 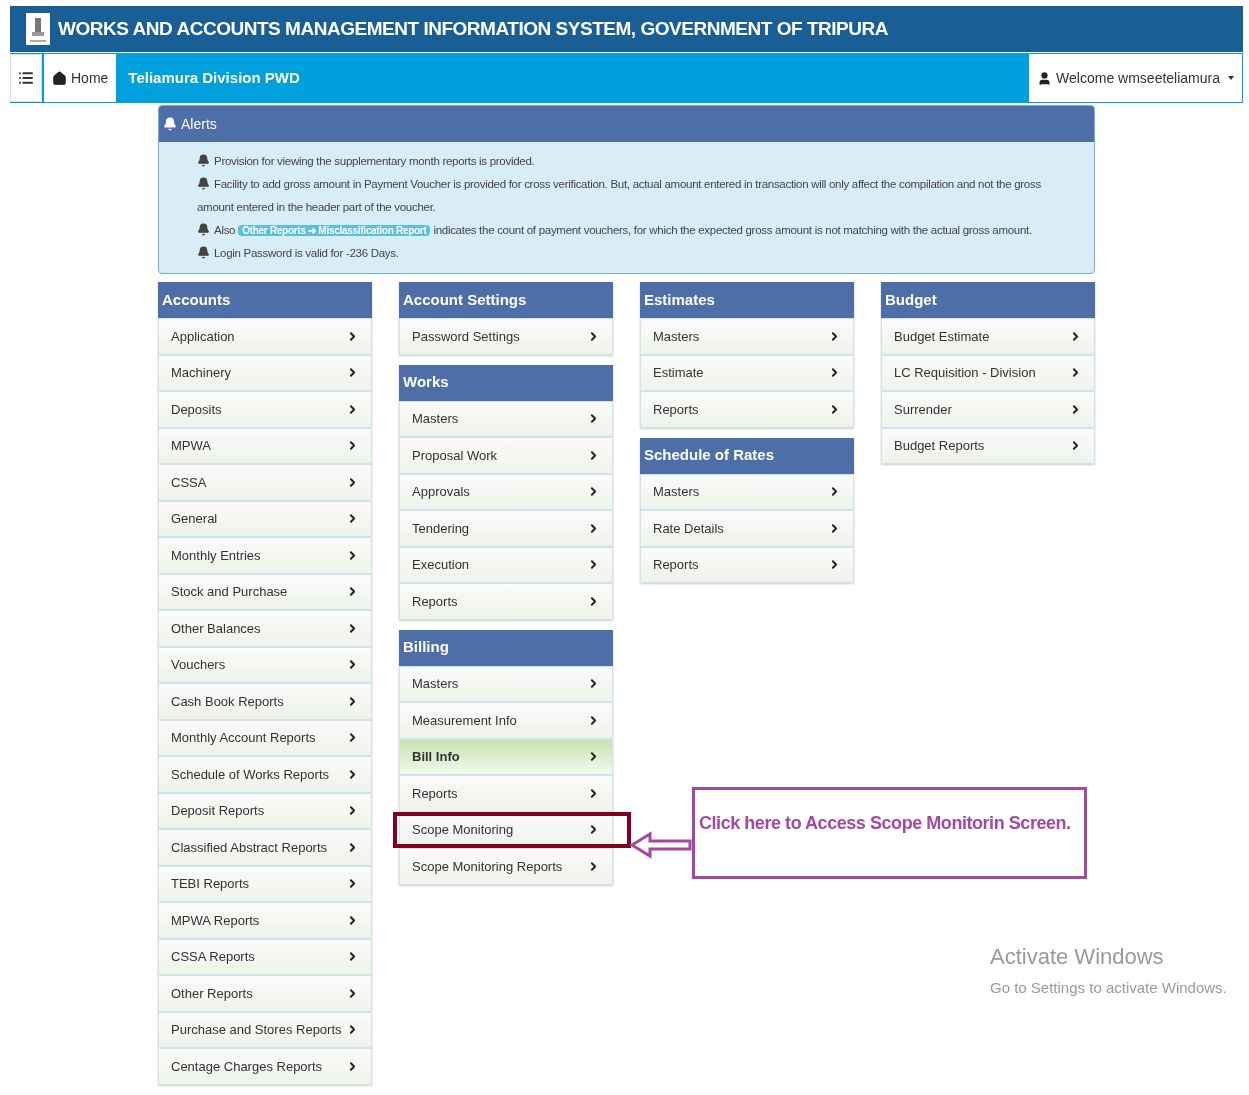 What do you see at coordinates (988, 372) in the screenshot?
I see `menu-item: LC Requisition - Division` at bounding box center [988, 372].